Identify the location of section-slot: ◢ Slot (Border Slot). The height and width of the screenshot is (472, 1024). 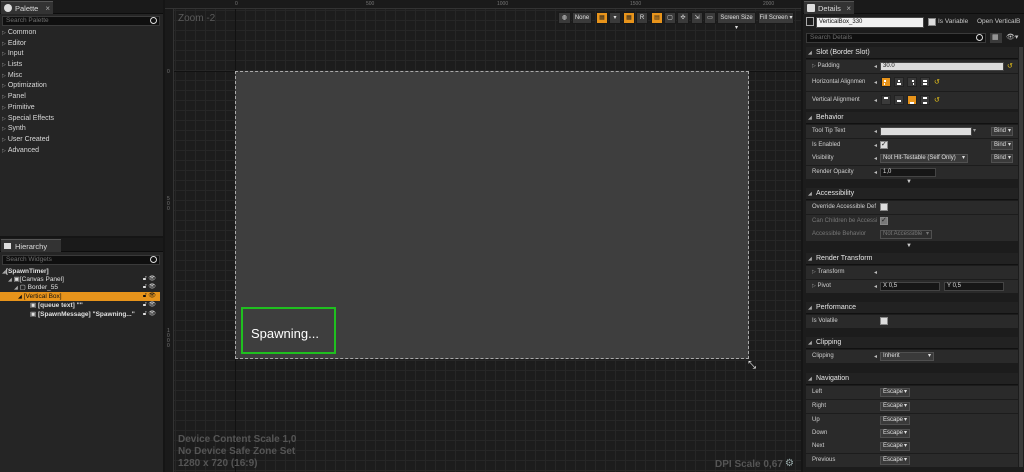
(912, 53).